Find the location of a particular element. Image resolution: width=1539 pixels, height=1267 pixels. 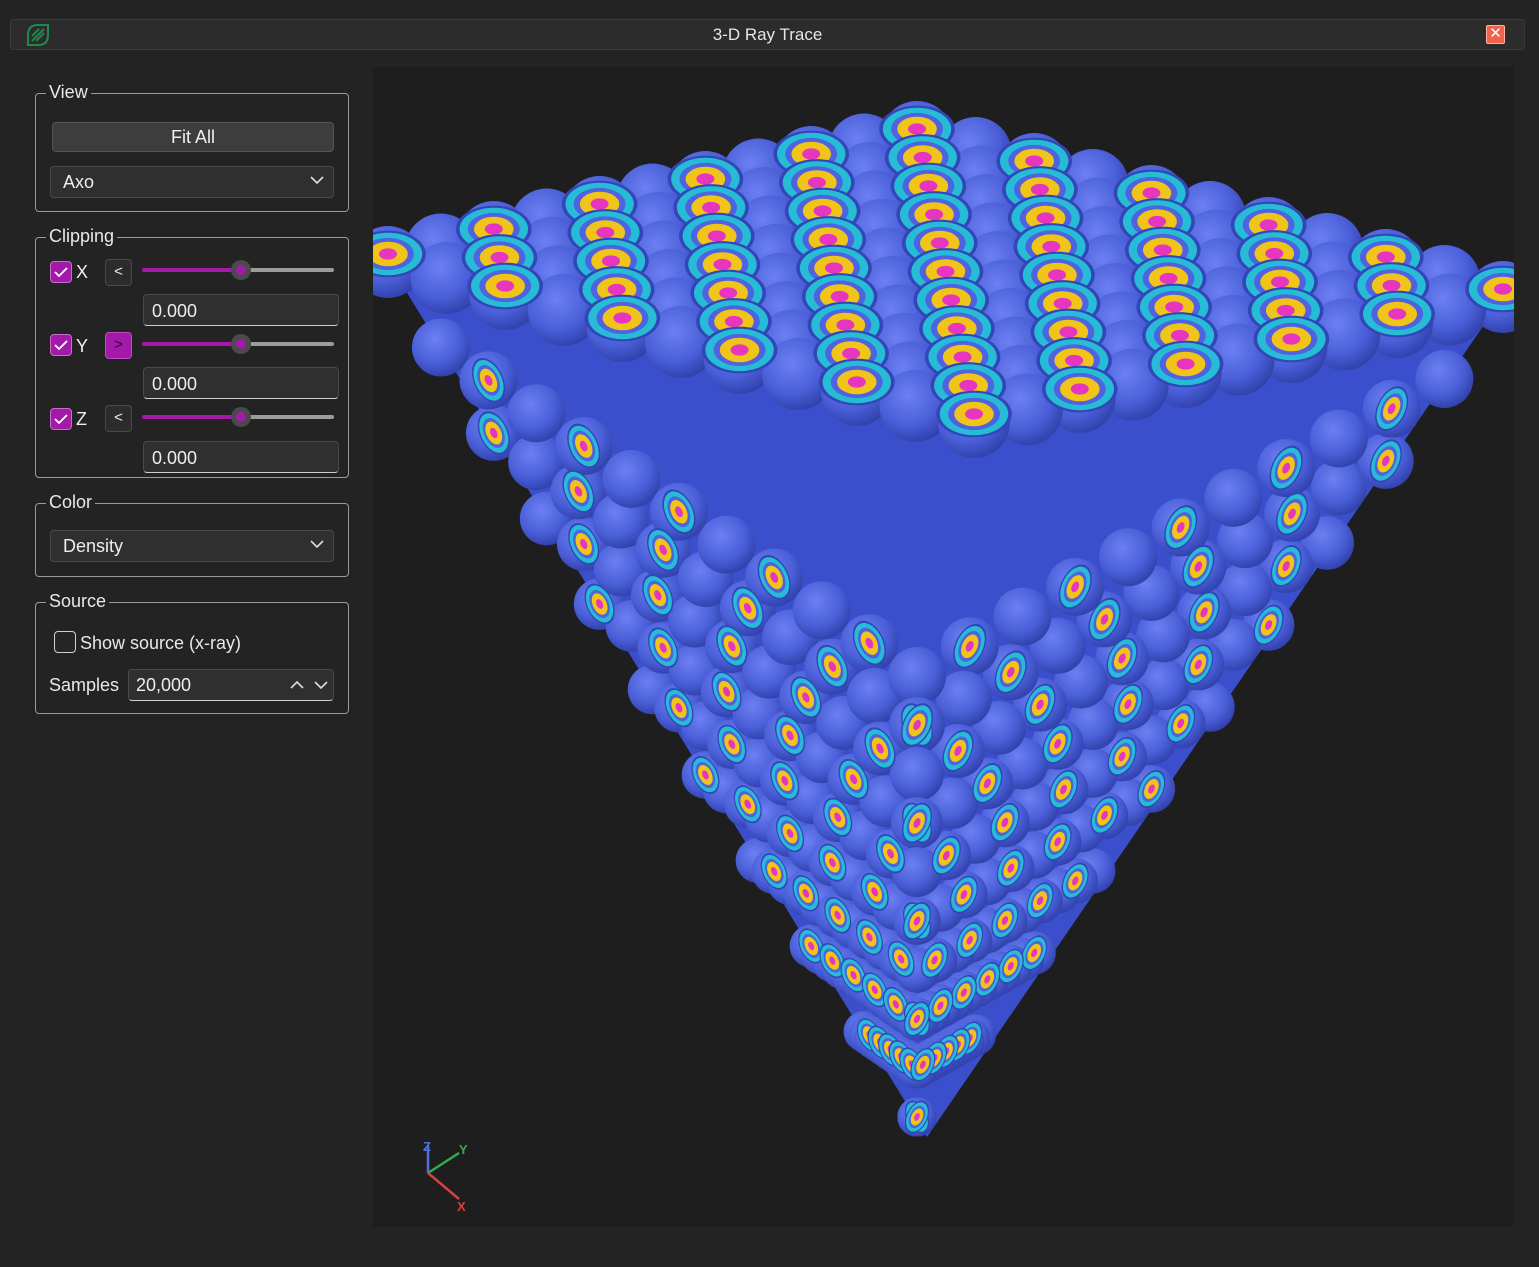

view-legend: View is located at coordinates (68, 92).